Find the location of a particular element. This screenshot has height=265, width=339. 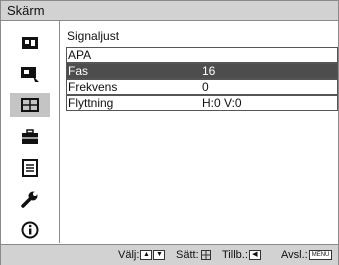

sidebar-item-tools is located at coordinates (30, 199).